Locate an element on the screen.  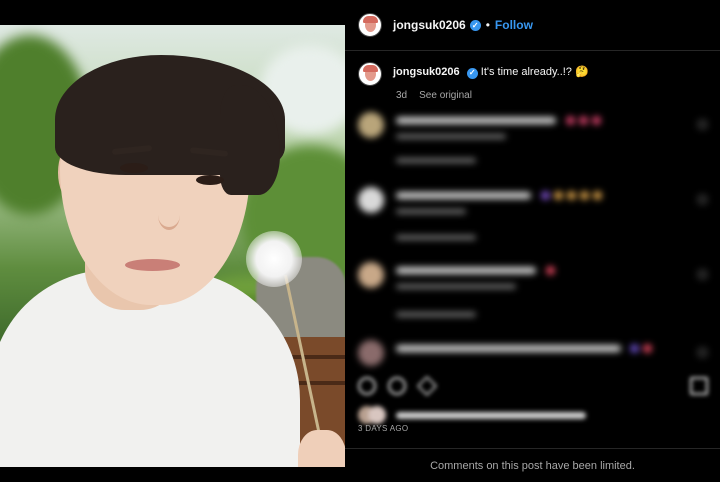
hand is located at coordinates (321, 448).